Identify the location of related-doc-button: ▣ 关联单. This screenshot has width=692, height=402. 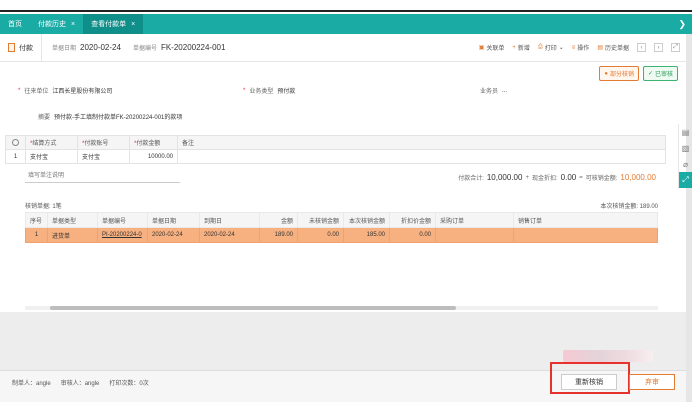
(492, 47).